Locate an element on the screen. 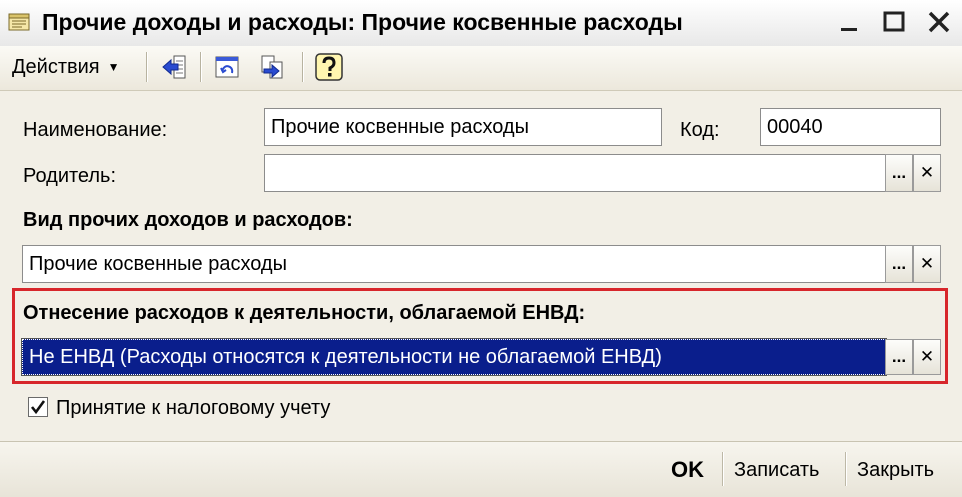  actions-menu-button: Действия ▼ is located at coordinates (66, 67).